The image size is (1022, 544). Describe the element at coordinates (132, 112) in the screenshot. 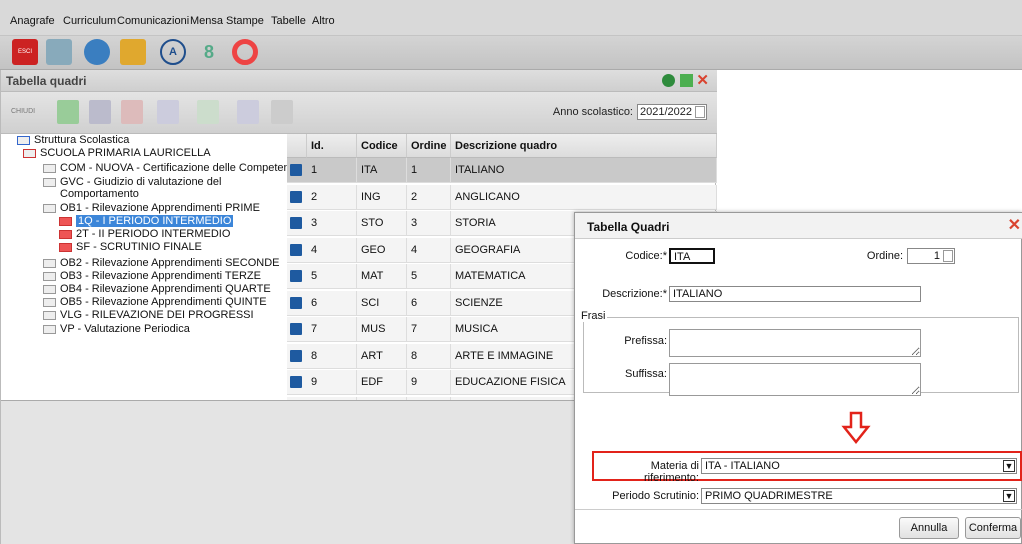

I see `delete-row-icon` at that location.